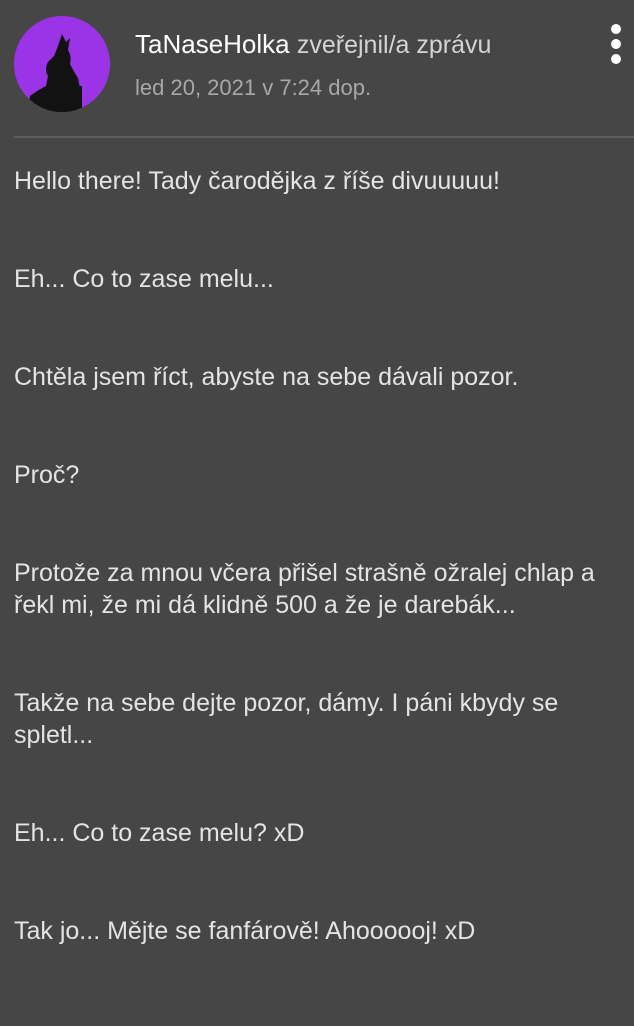  I want to click on avatar, so click(62, 64).